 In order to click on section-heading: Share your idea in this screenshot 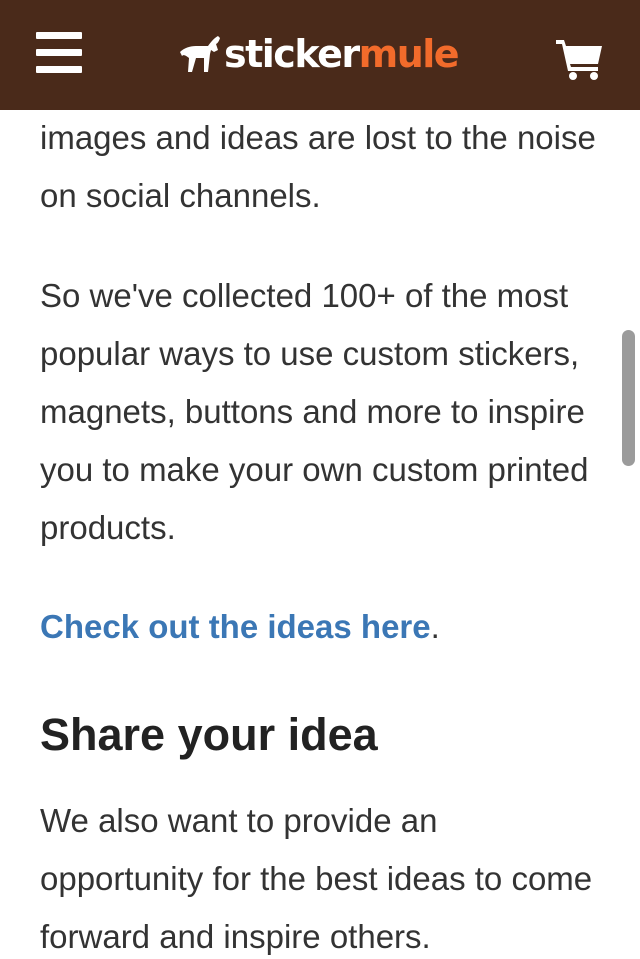, I will do `click(209, 734)`.